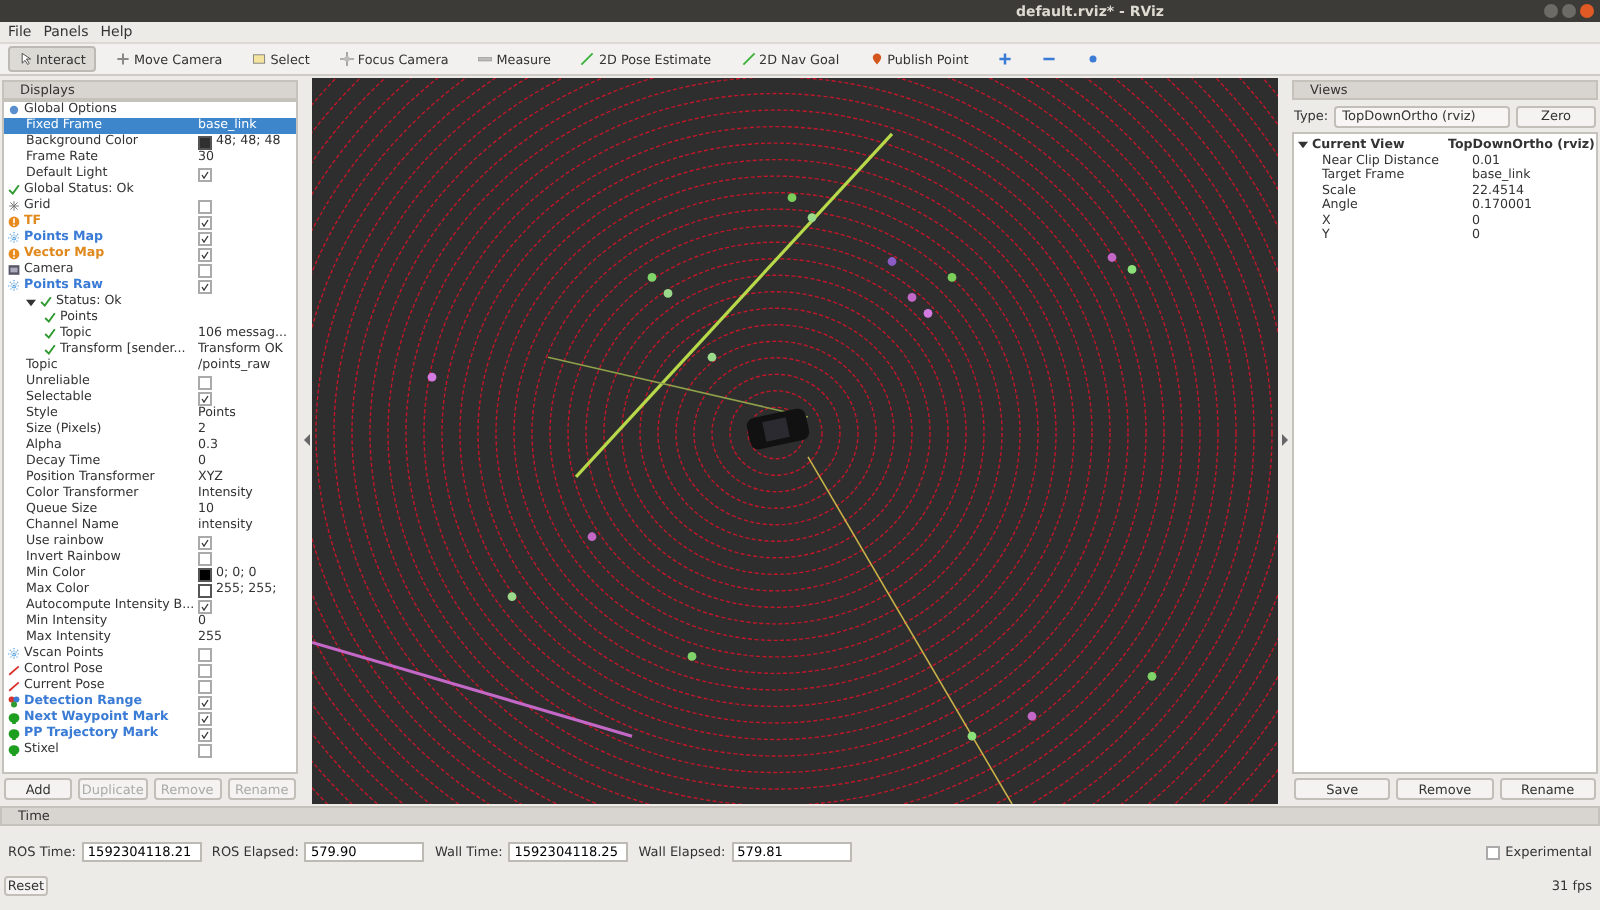 This screenshot has height=910, width=1600. What do you see at coordinates (122, 59) in the screenshot?
I see `move-arrows-icon` at bounding box center [122, 59].